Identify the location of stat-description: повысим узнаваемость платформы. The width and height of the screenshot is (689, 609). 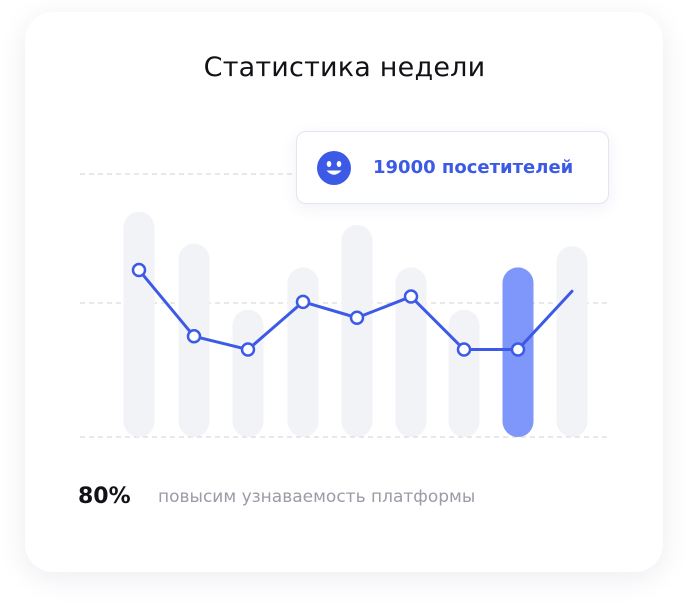
(317, 497).